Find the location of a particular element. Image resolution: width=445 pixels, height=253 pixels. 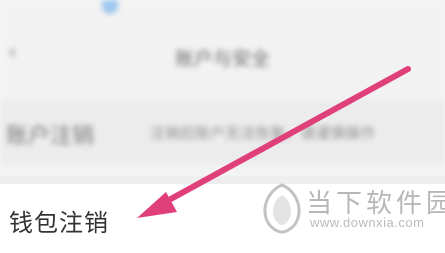

watermark-logo-icon is located at coordinates (282, 208).